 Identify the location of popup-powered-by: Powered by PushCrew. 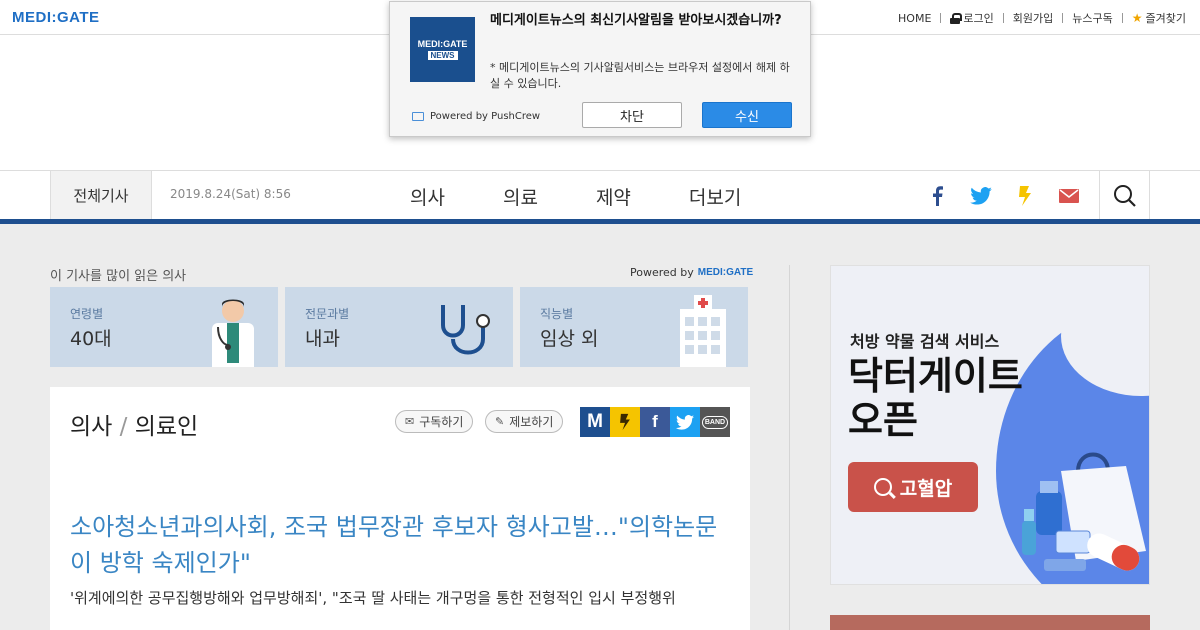
(476, 116).